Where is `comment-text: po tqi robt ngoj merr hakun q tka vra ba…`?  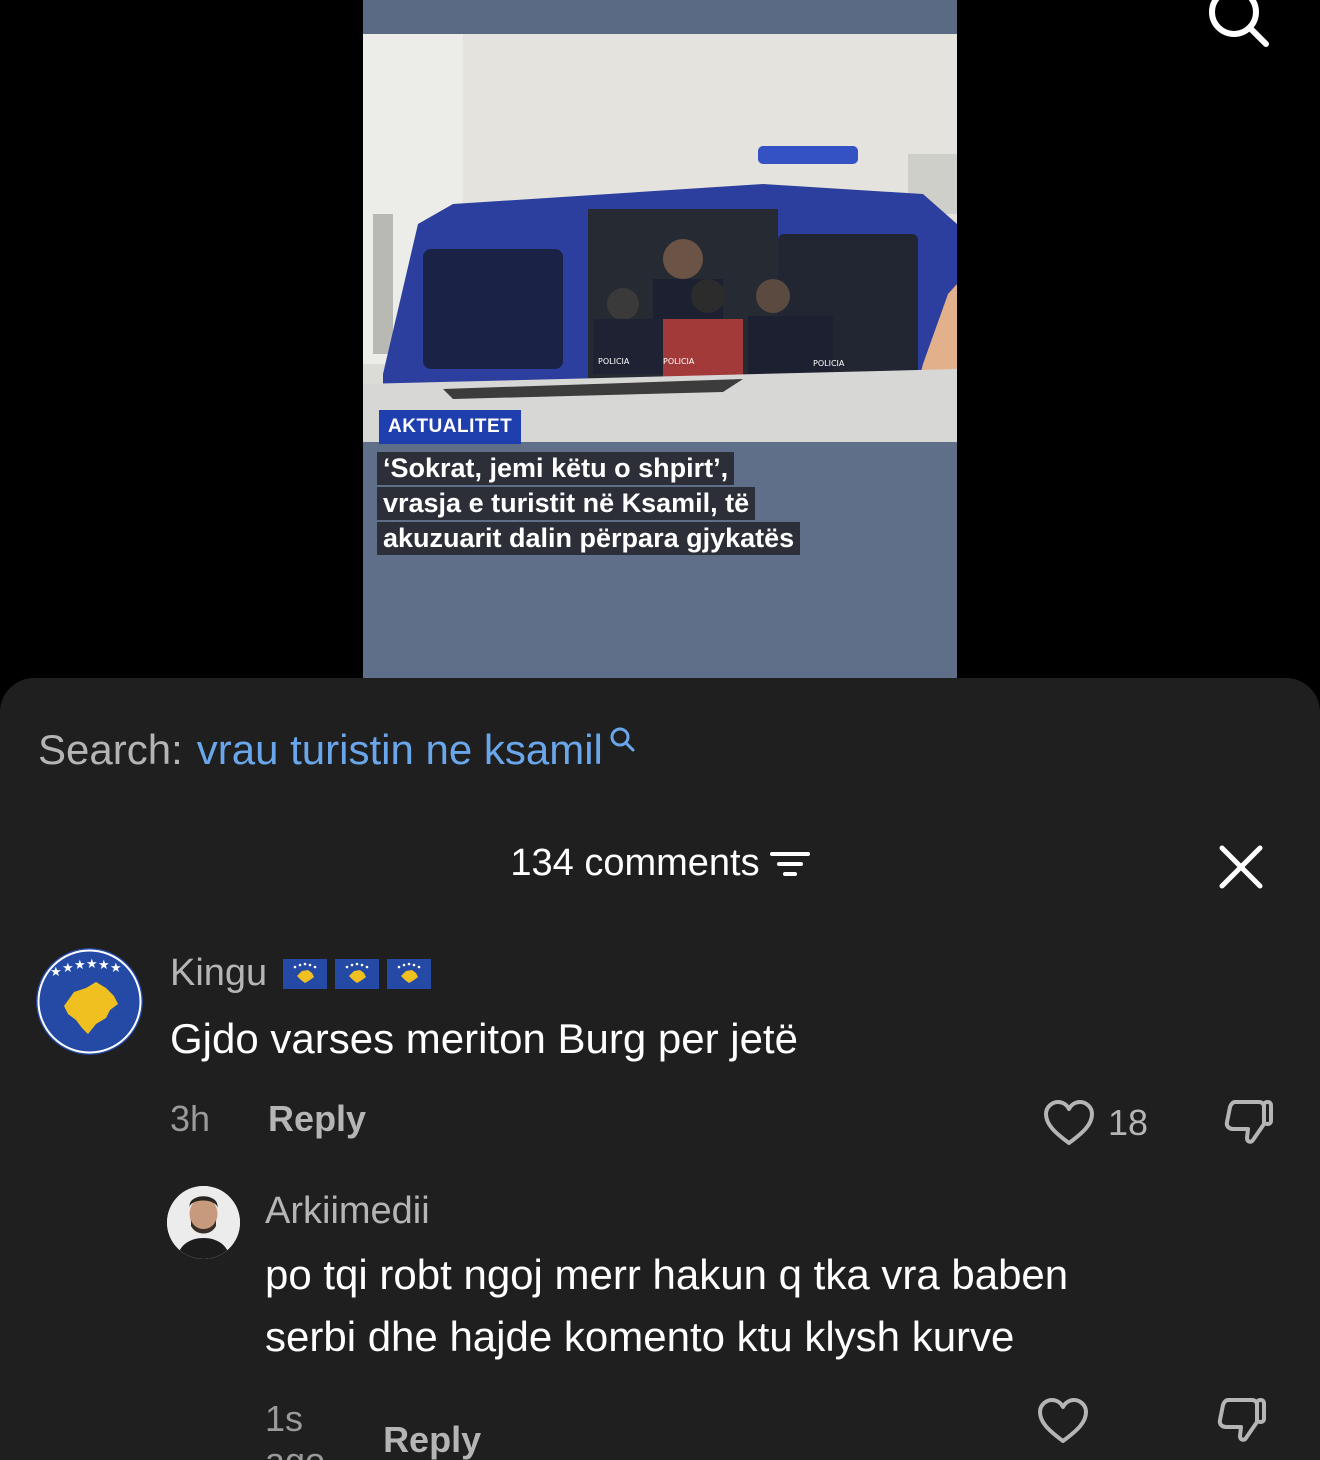
comment-text: po tqi robt ngoj merr hakun q tka vra ba… is located at coordinates (765, 1306).